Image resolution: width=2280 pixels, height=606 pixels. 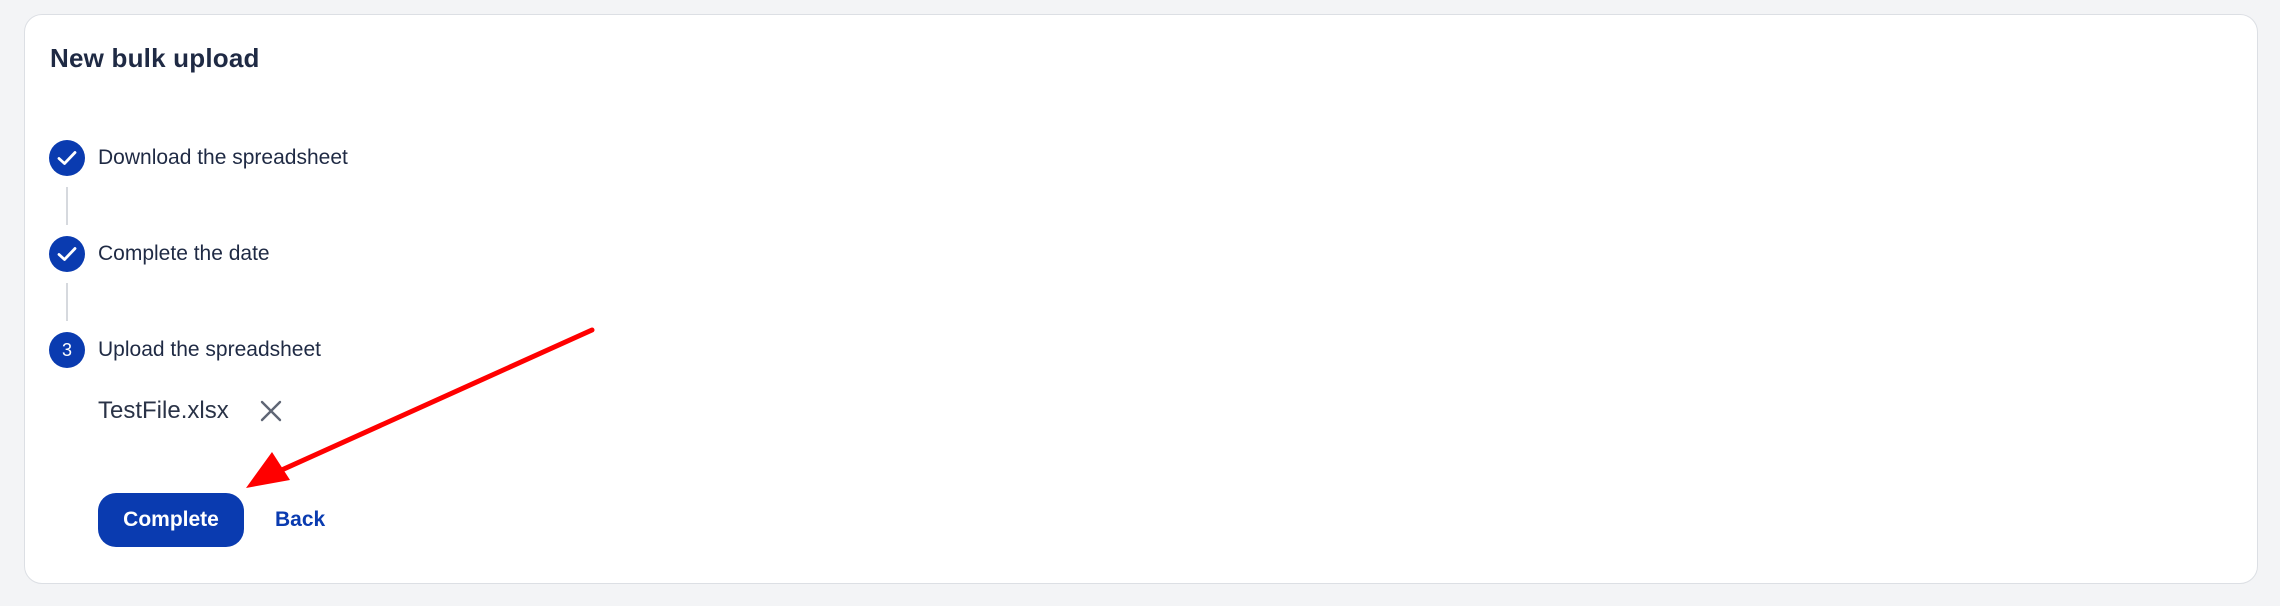 What do you see at coordinates (300, 520) in the screenshot?
I see `back-button: Back` at bounding box center [300, 520].